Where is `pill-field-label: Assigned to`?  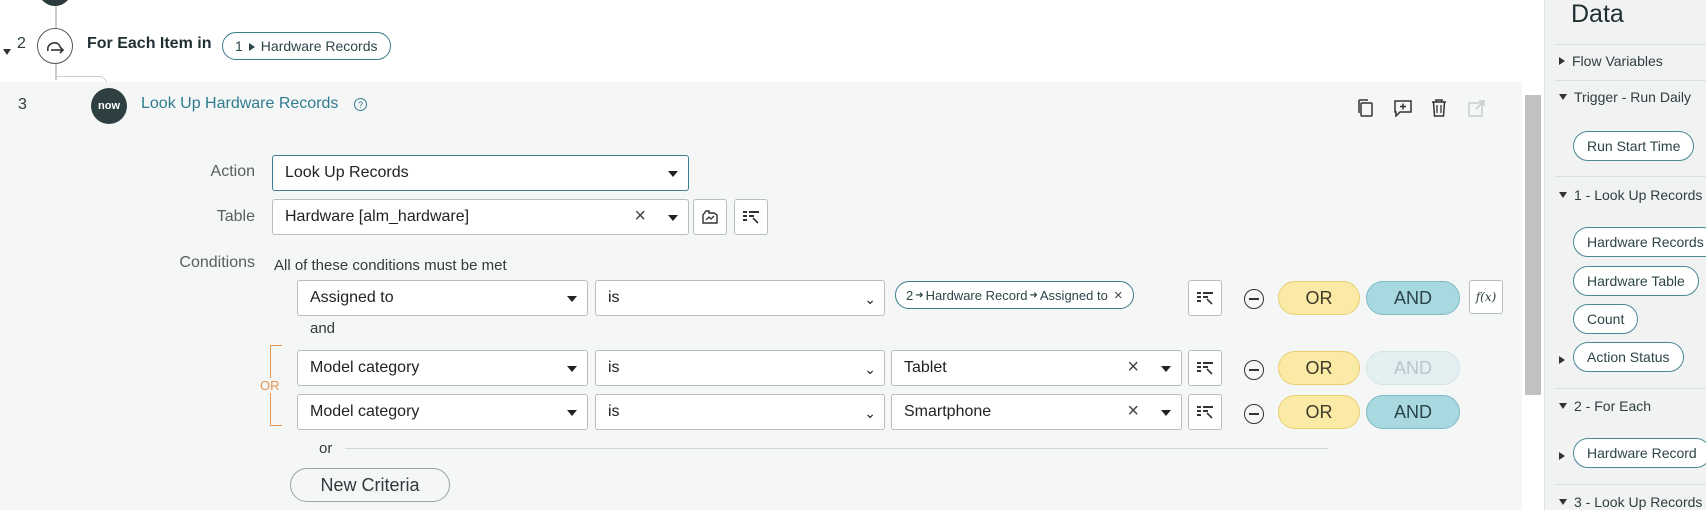 pill-field-label: Assigned to is located at coordinates (1073, 295).